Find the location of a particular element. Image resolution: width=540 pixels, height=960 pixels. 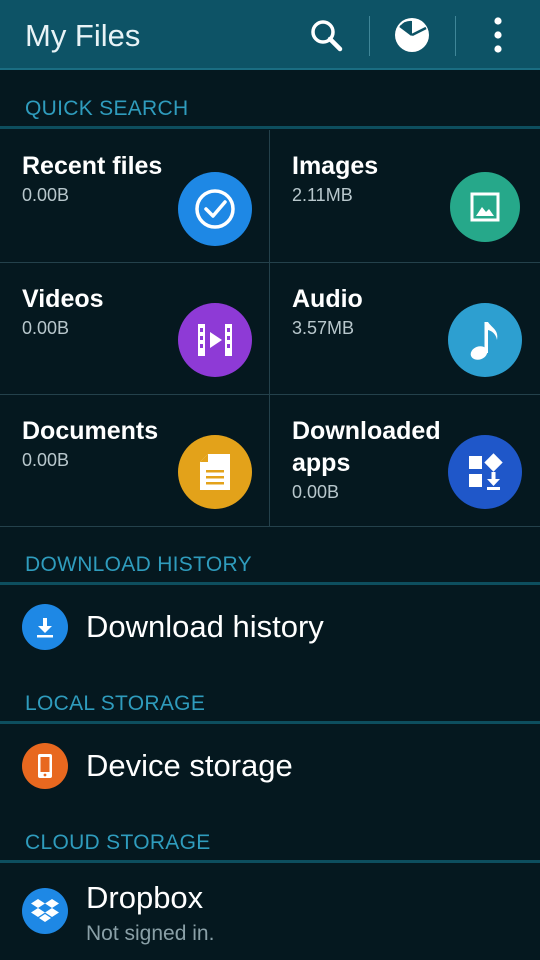

quick-search-downloaded-apps: Downloaded apps 0.00B is located at coordinates (404, 461).